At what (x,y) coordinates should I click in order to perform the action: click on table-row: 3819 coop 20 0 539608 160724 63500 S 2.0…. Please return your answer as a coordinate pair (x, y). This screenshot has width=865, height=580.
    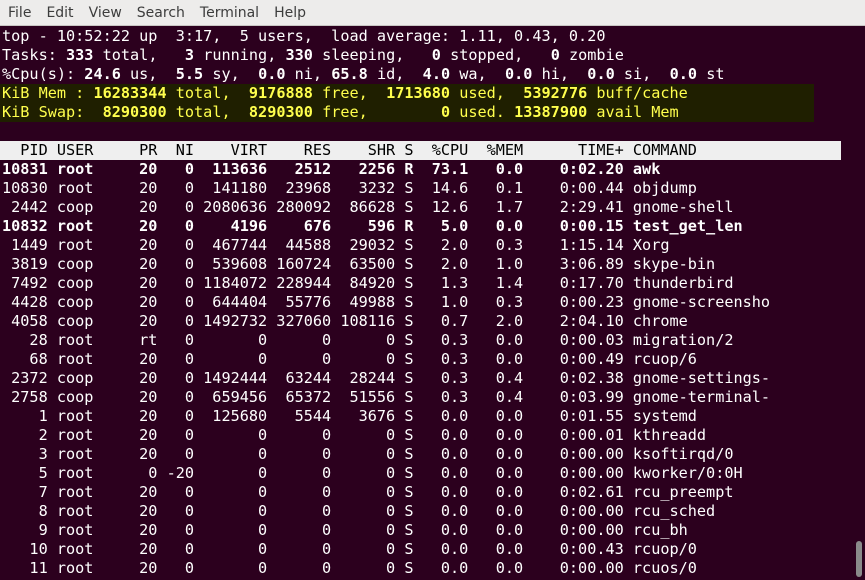
    Looking at the image, I should click on (359, 264).